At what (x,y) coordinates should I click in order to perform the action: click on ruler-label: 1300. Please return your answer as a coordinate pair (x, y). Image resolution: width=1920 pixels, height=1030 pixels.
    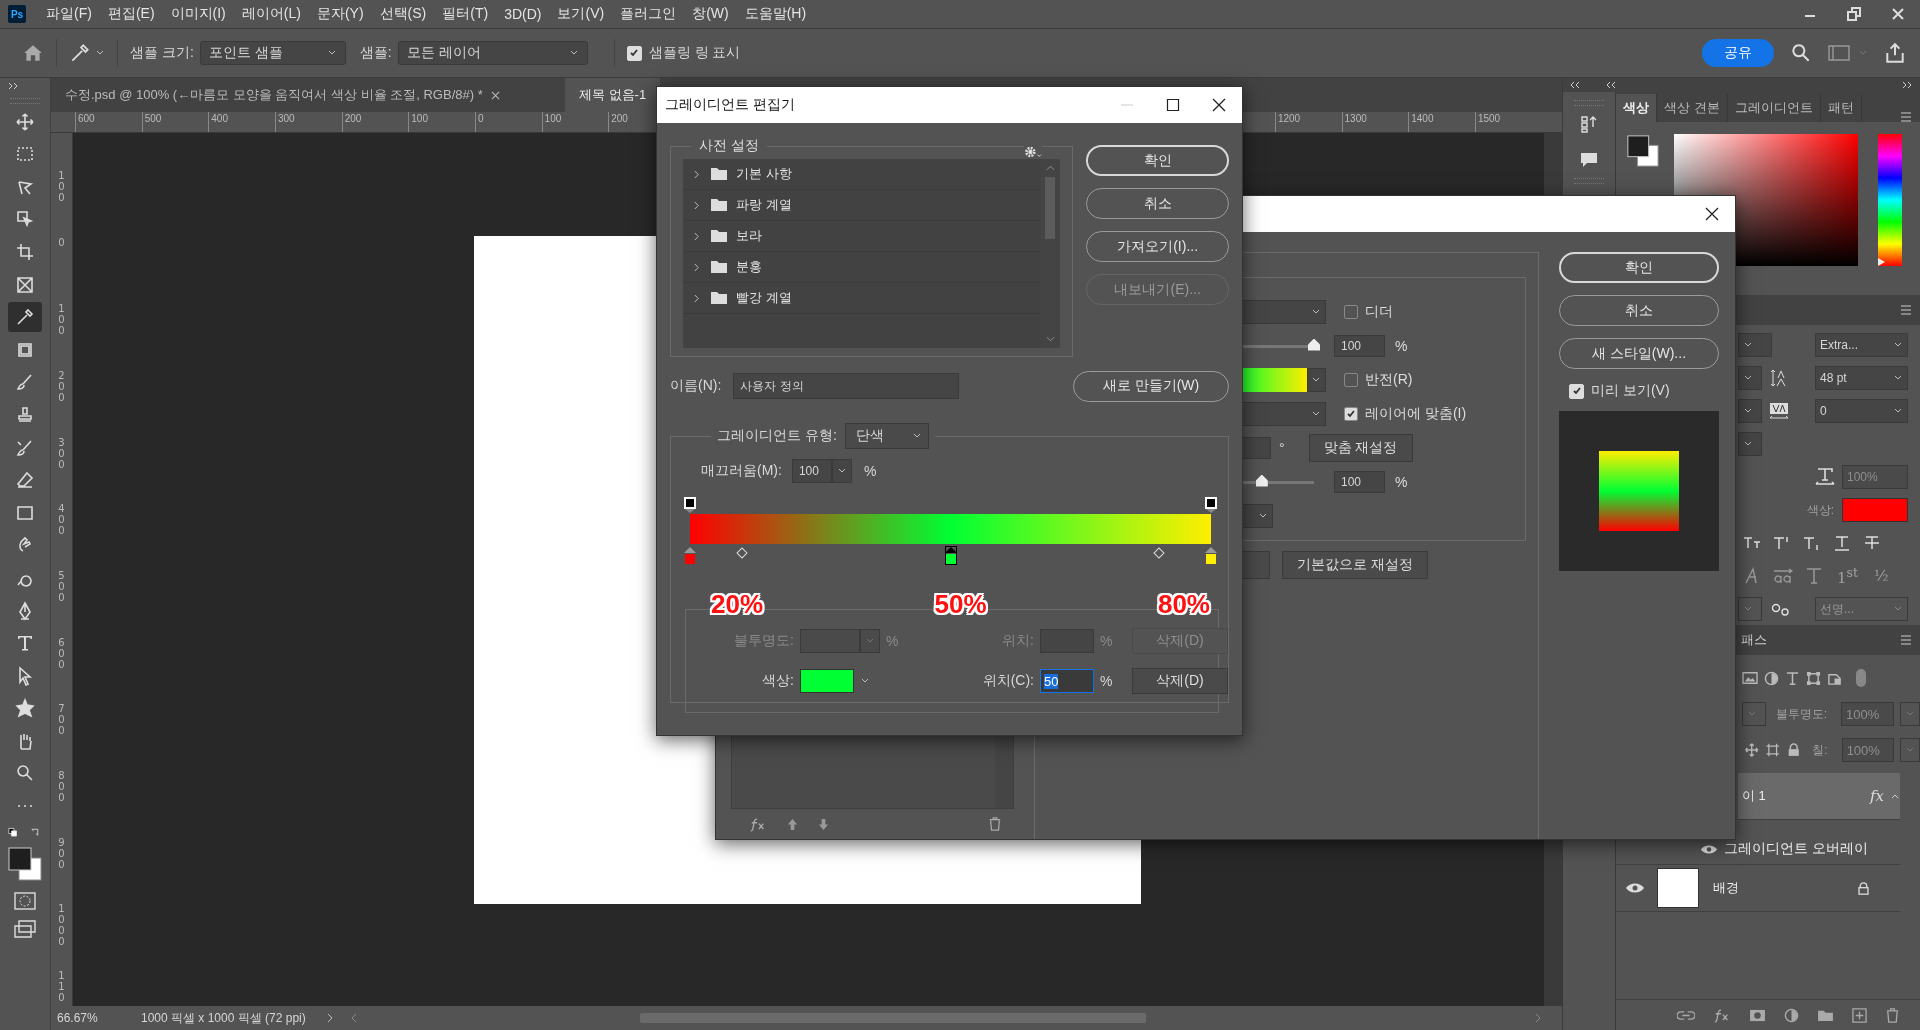
    Looking at the image, I should click on (1355, 118).